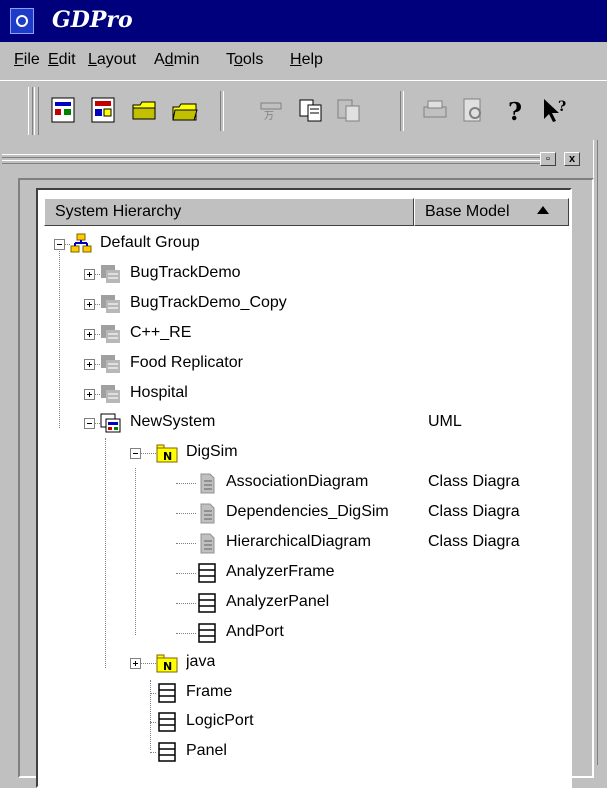  Describe the element at coordinates (150, 243) in the screenshot. I see `tree-item-label: Default Group` at that location.